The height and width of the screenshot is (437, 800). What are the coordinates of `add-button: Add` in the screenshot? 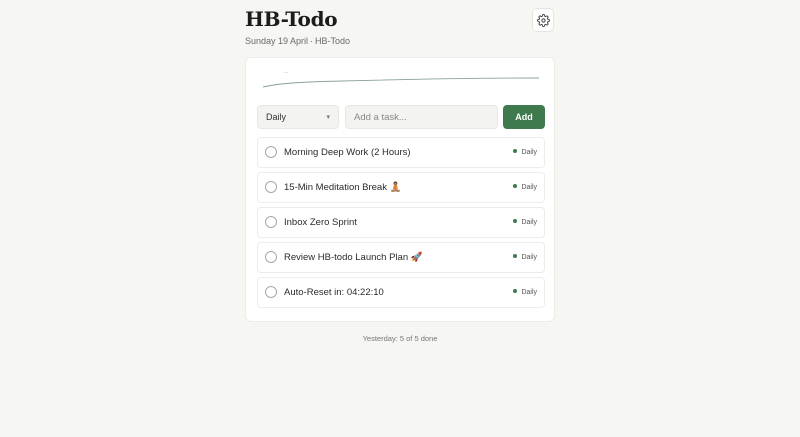 It's located at (524, 117).